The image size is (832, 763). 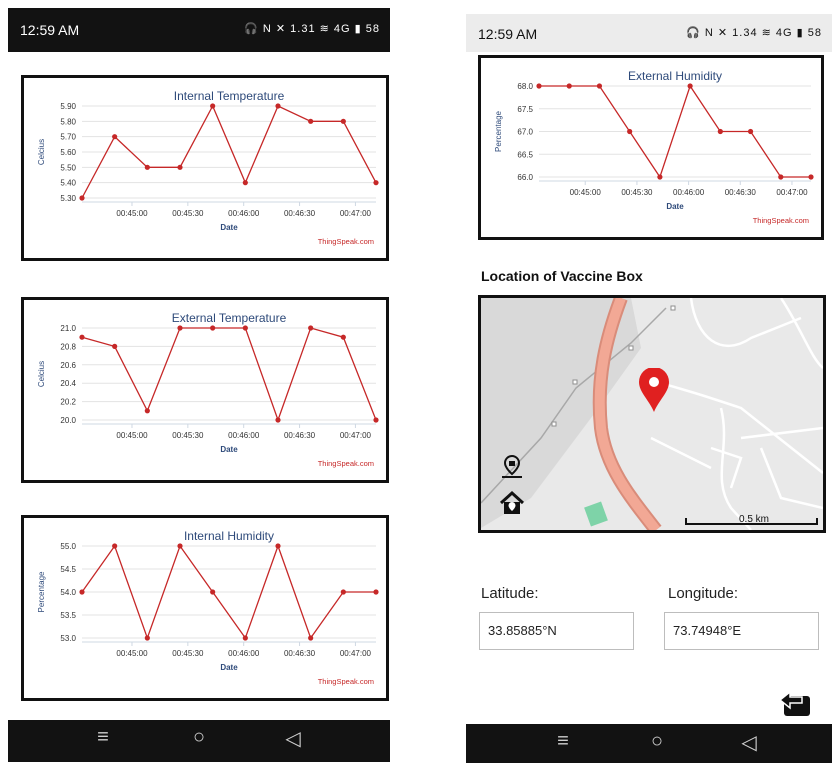 I want to click on status-icons: 🎧 N ✕ 1.31 ≋ 4G ▮ 58, so click(x=312, y=29).